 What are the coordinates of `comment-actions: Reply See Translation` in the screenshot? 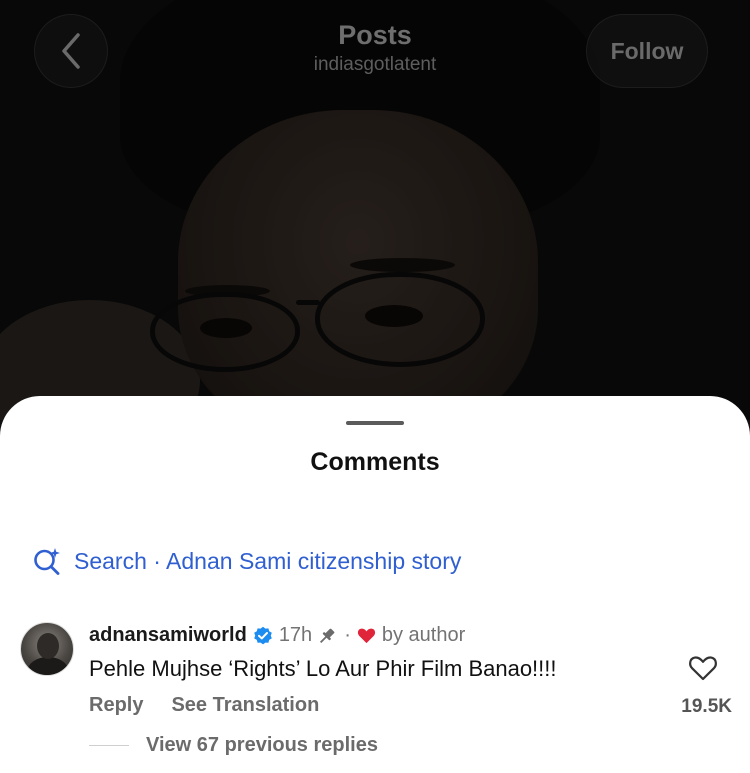 It's located at (204, 705).